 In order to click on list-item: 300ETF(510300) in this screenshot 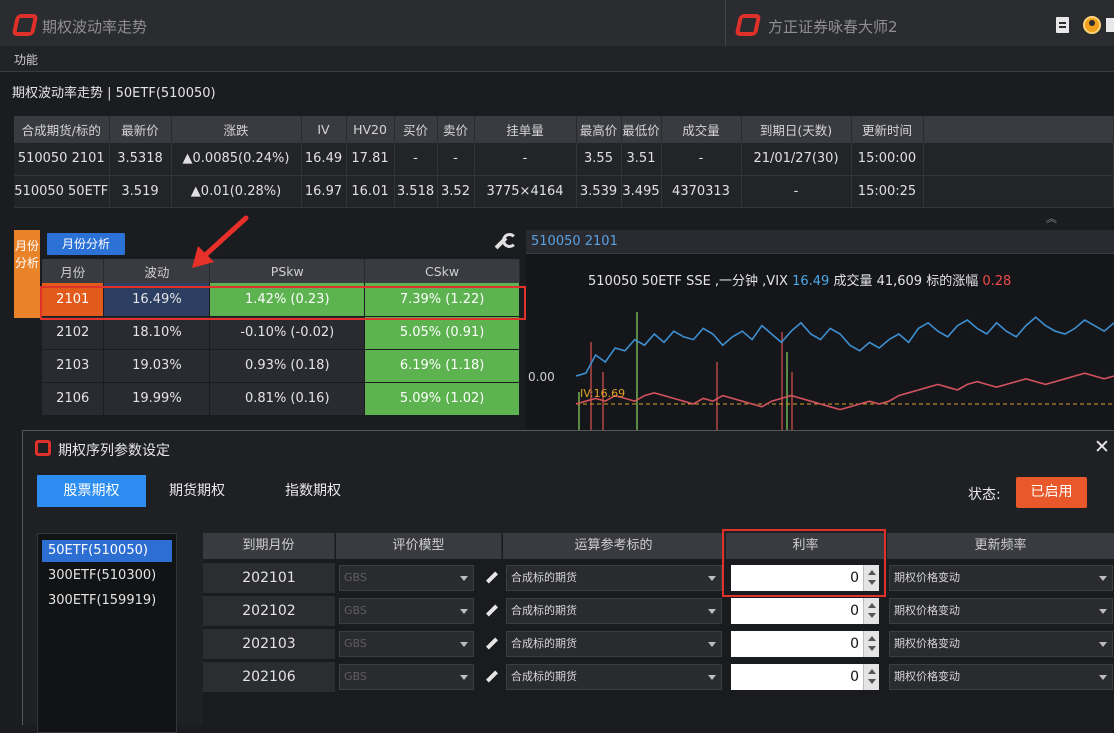, I will do `click(107, 576)`.